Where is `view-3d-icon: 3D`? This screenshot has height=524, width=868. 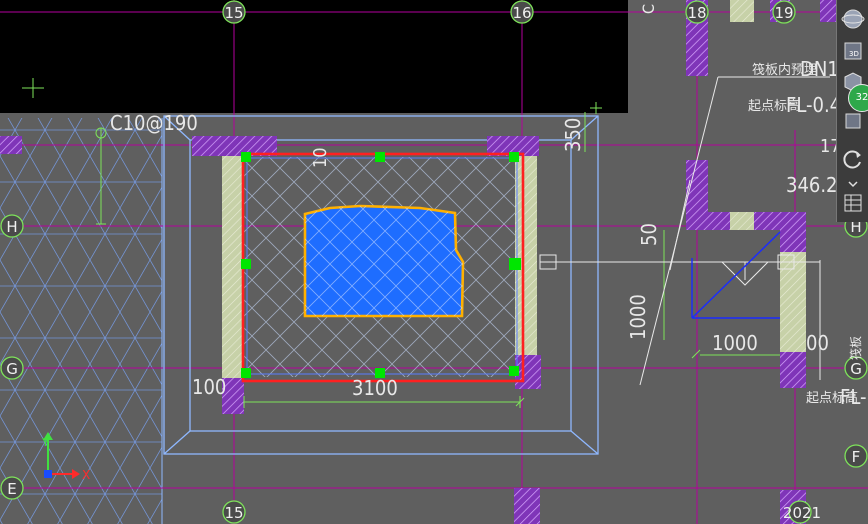 view-3d-icon: 3D is located at coordinates (853, 51).